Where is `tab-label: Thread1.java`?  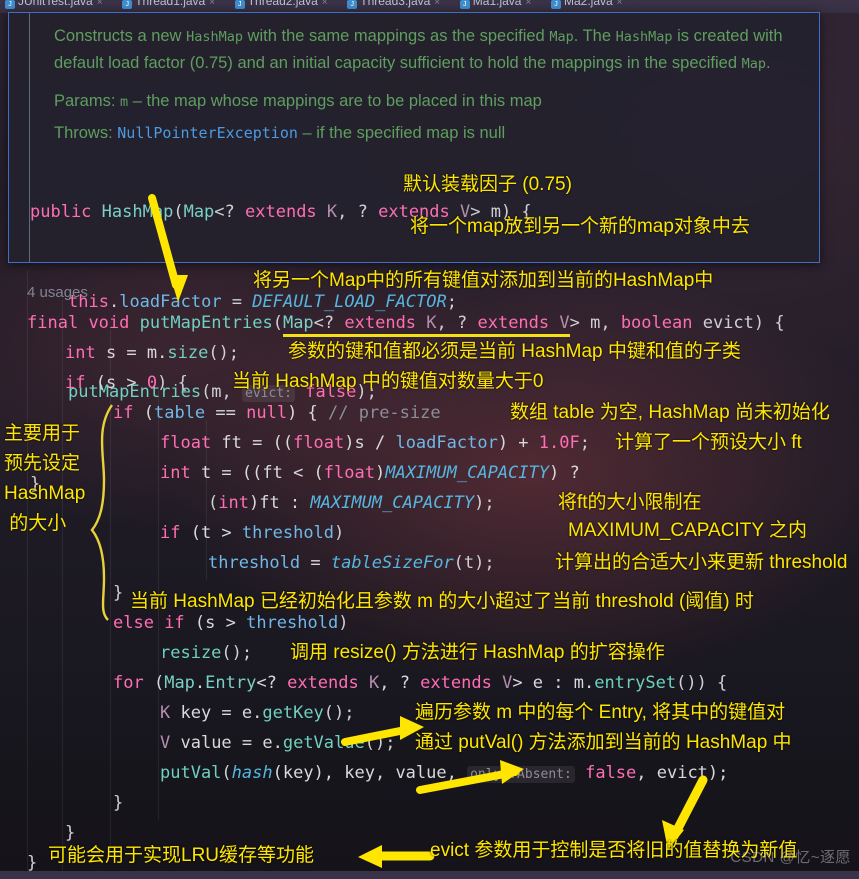 tab-label: Thread1.java is located at coordinates (170, 4).